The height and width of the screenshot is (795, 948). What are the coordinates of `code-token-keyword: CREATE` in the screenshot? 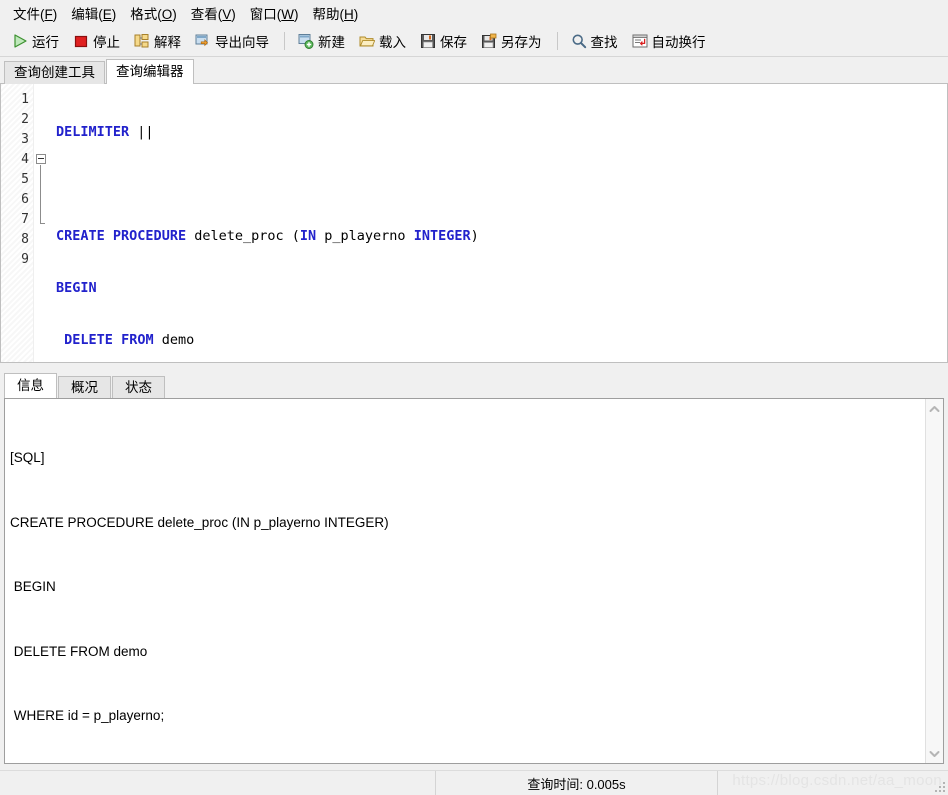 It's located at (80, 236).